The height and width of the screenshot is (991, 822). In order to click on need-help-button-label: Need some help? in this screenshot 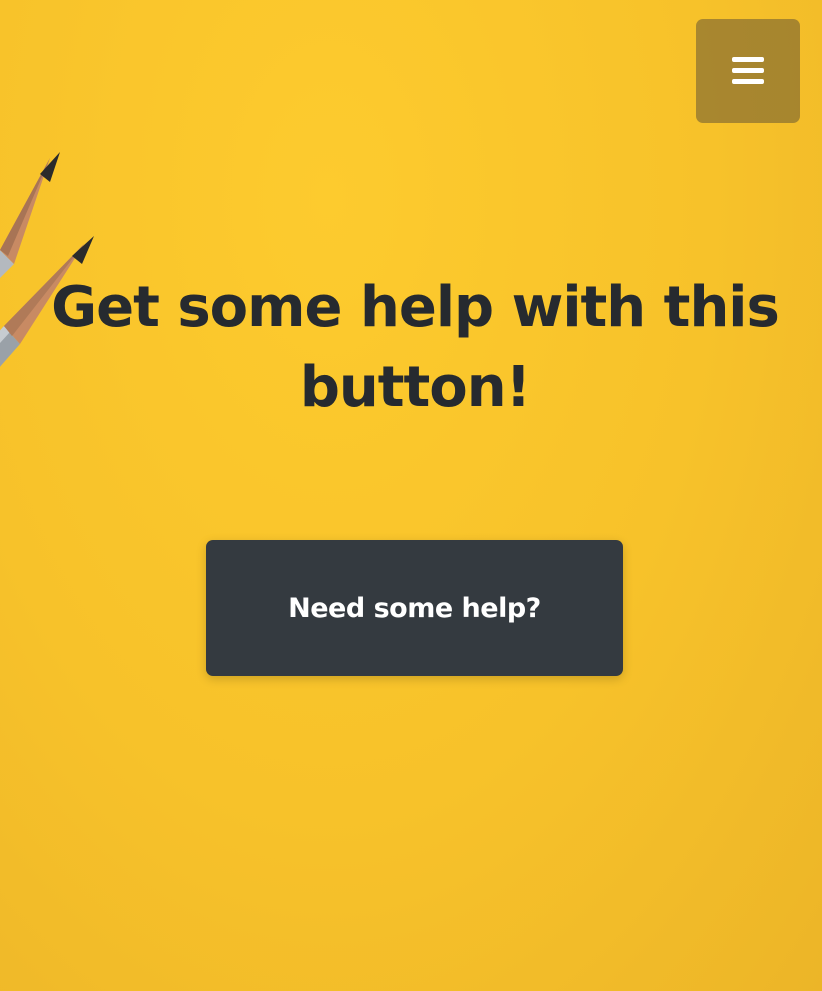, I will do `click(414, 608)`.